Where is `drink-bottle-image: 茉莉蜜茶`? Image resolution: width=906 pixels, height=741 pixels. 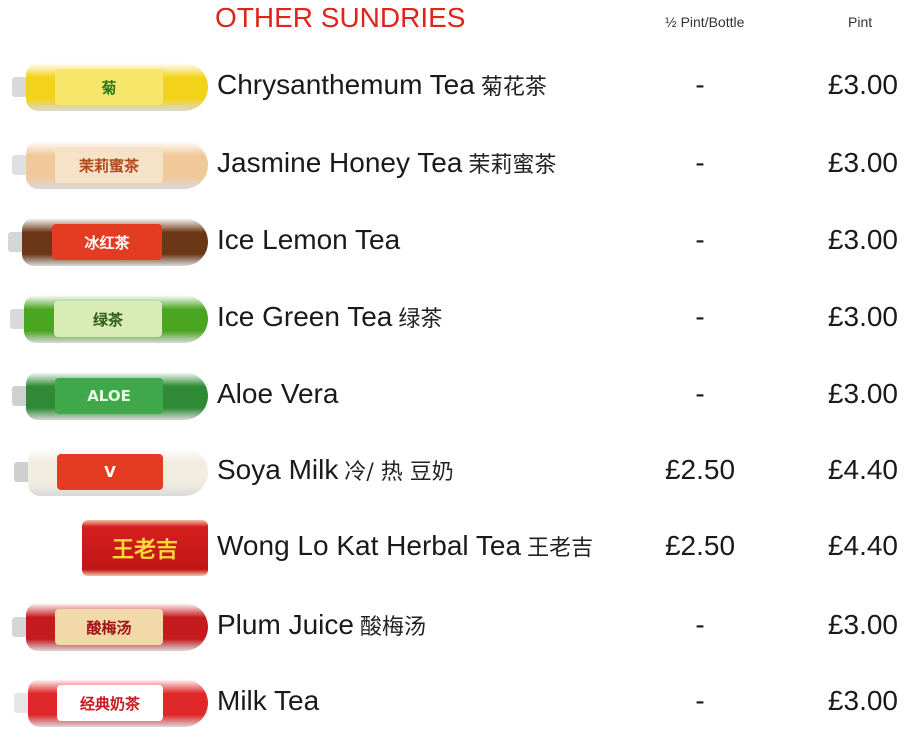 drink-bottle-image: 茉莉蜜茶 is located at coordinates (110, 165).